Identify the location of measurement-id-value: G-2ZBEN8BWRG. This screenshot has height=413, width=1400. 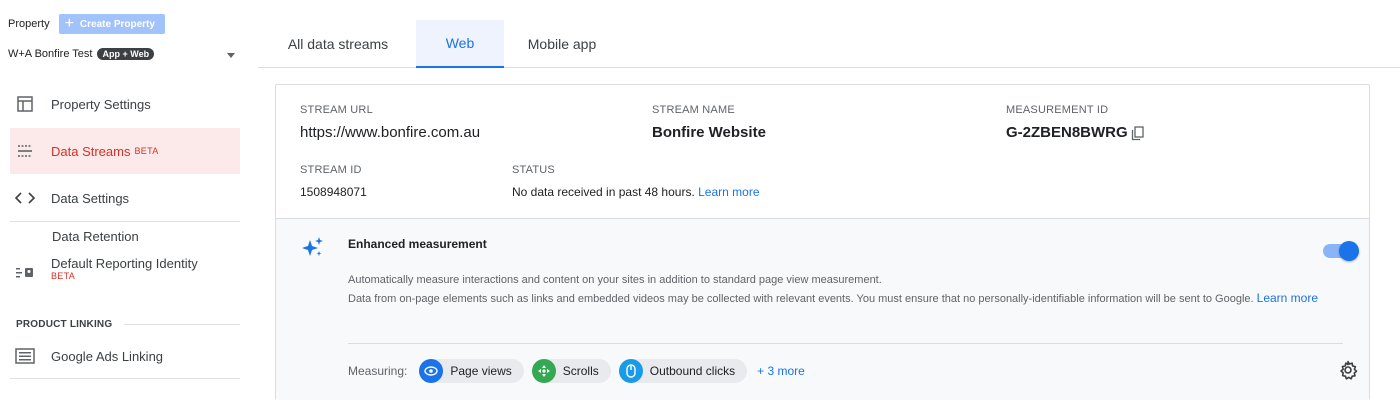
(1067, 132).